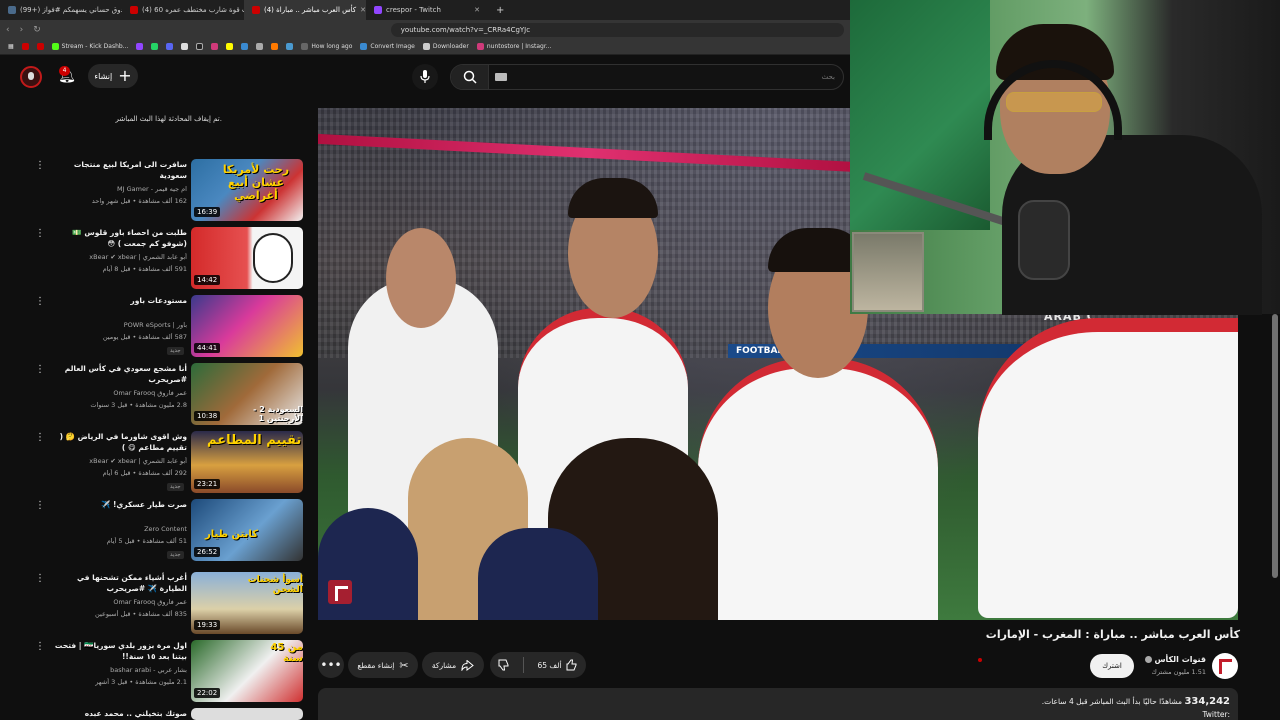  What do you see at coordinates (504, 665) in the screenshot?
I see `dislike-button` at bounding box center [504, 665].